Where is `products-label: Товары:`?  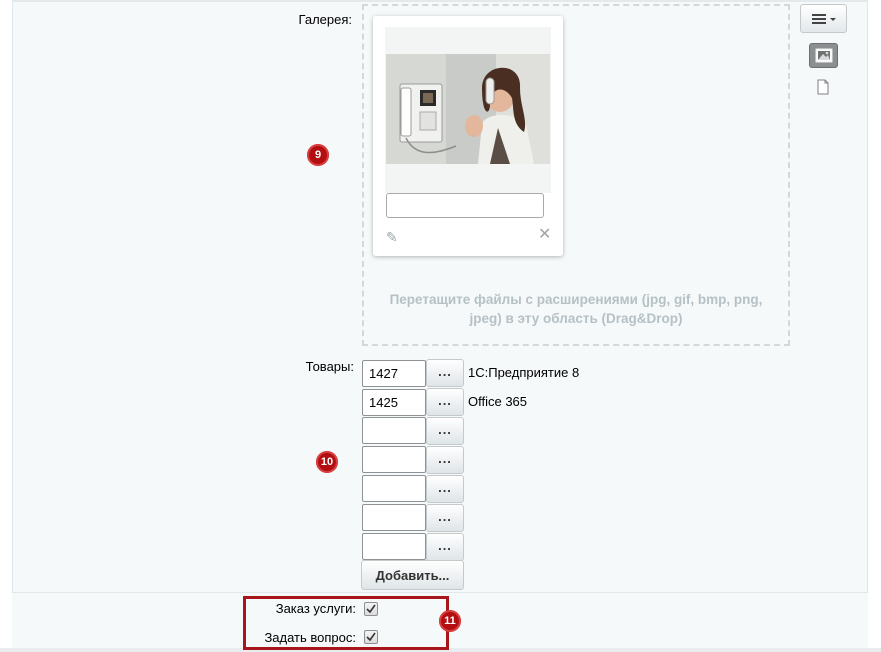
products-label: Товары: is located at coordinates (329, 366).